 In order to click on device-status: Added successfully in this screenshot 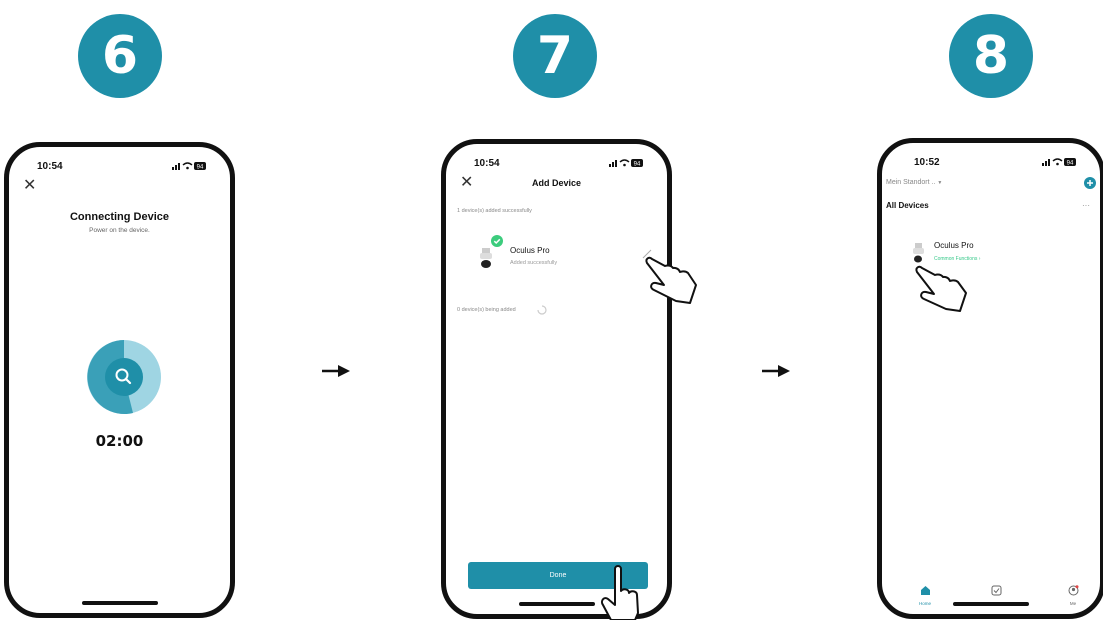, I will do `click(534, 263)`.